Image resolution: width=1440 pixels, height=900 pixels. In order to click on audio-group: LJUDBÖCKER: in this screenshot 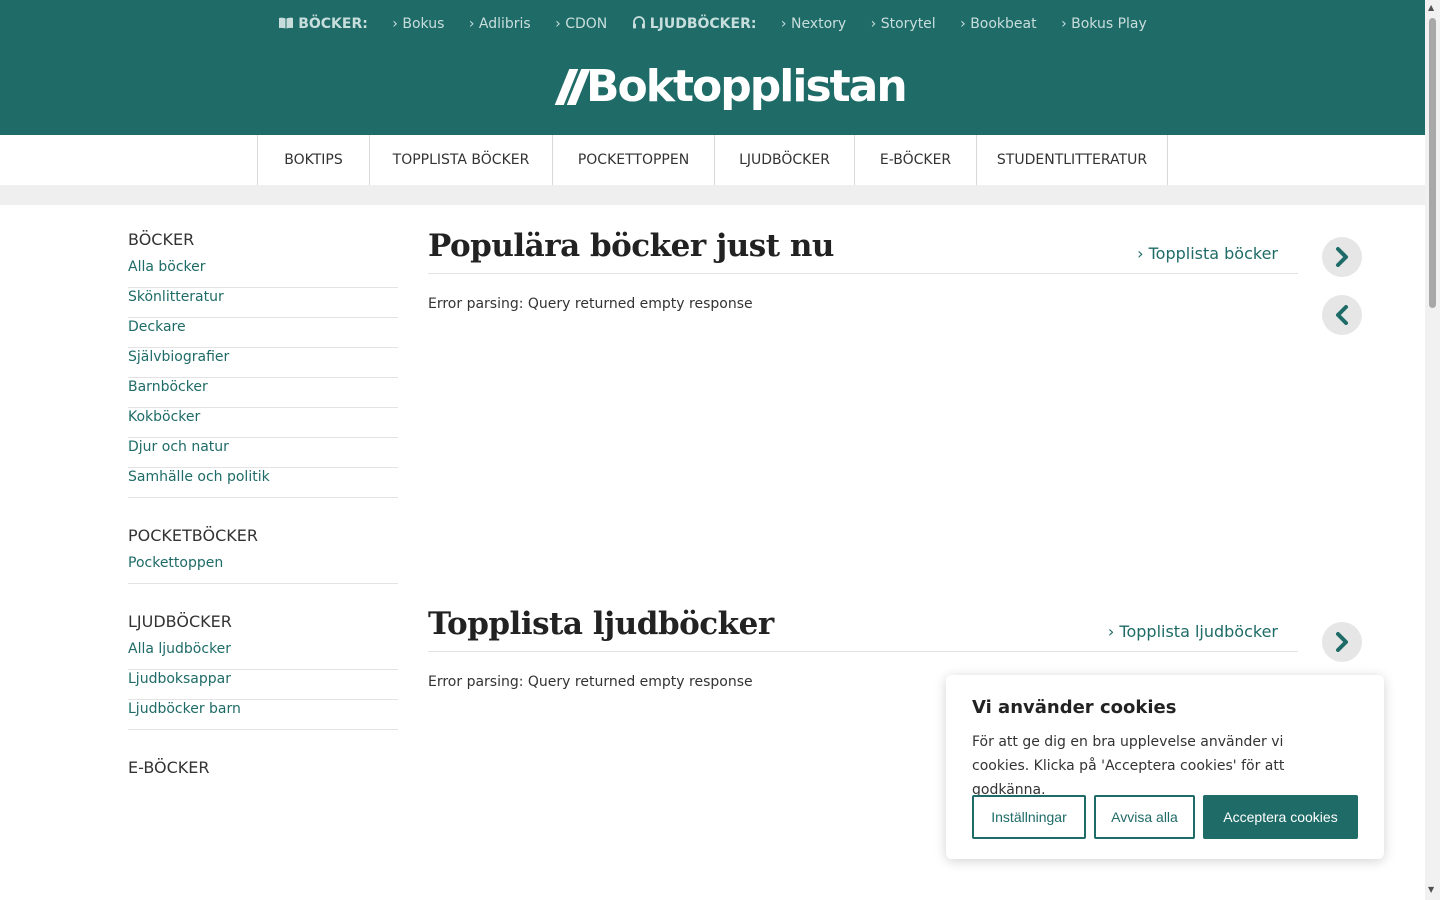, I will do `click(694, 24)`.